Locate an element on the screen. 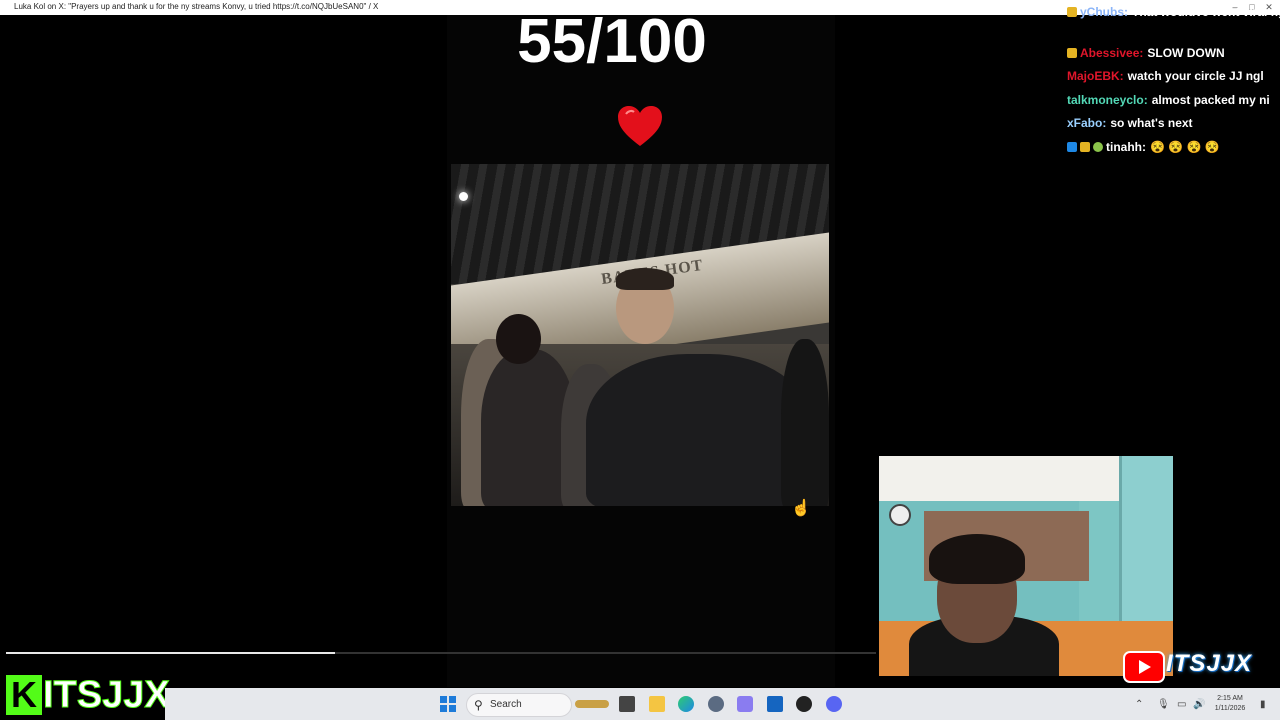  taskbar-time: 2:15 AM is located at coordinates (1230, 698).